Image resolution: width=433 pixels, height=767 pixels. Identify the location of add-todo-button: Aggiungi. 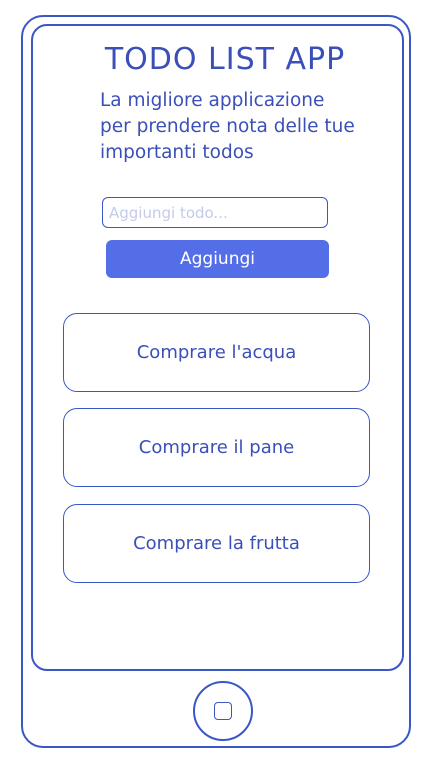
(217, 259).